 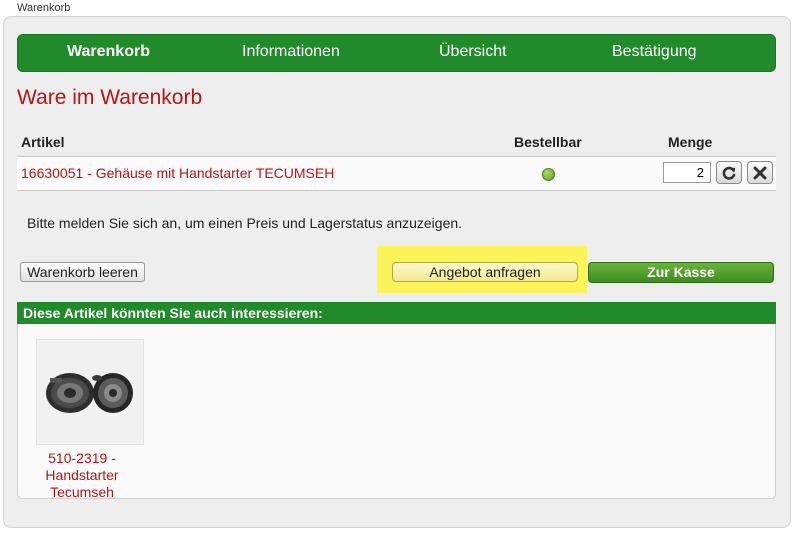 I want to click on recoil-starter-image, so click(x=89, y=393).